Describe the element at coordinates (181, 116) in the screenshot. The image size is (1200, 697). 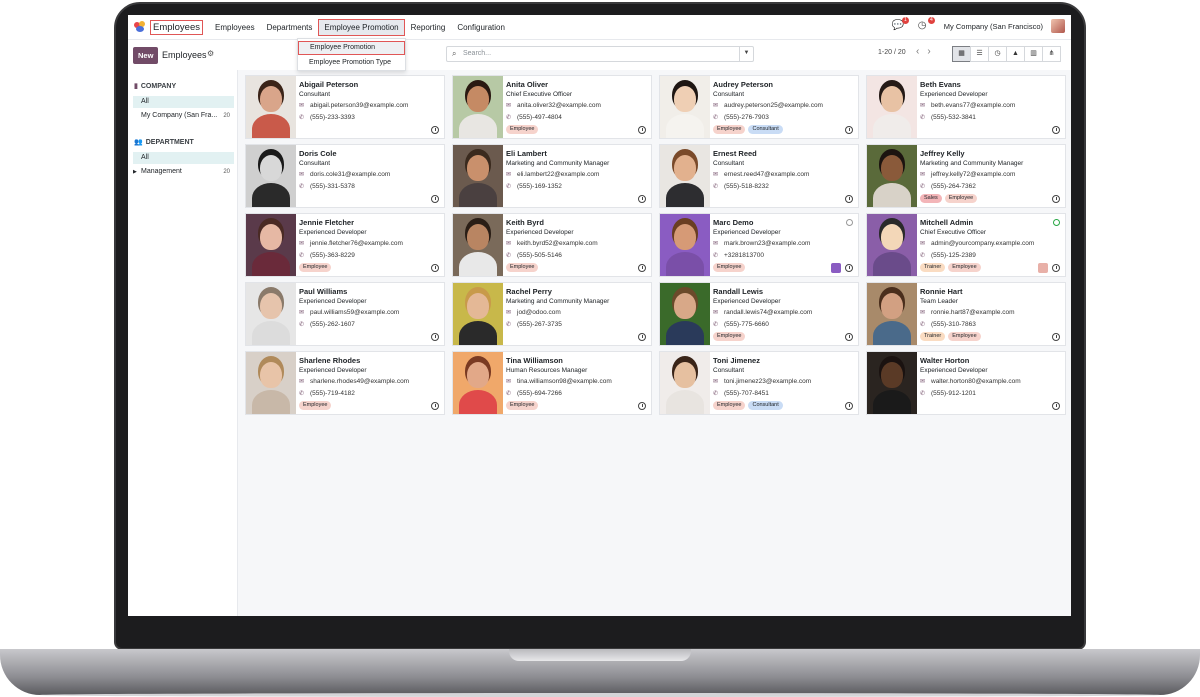
I see `company-filter-my-company: My Company (San Fra... 20` at that location.